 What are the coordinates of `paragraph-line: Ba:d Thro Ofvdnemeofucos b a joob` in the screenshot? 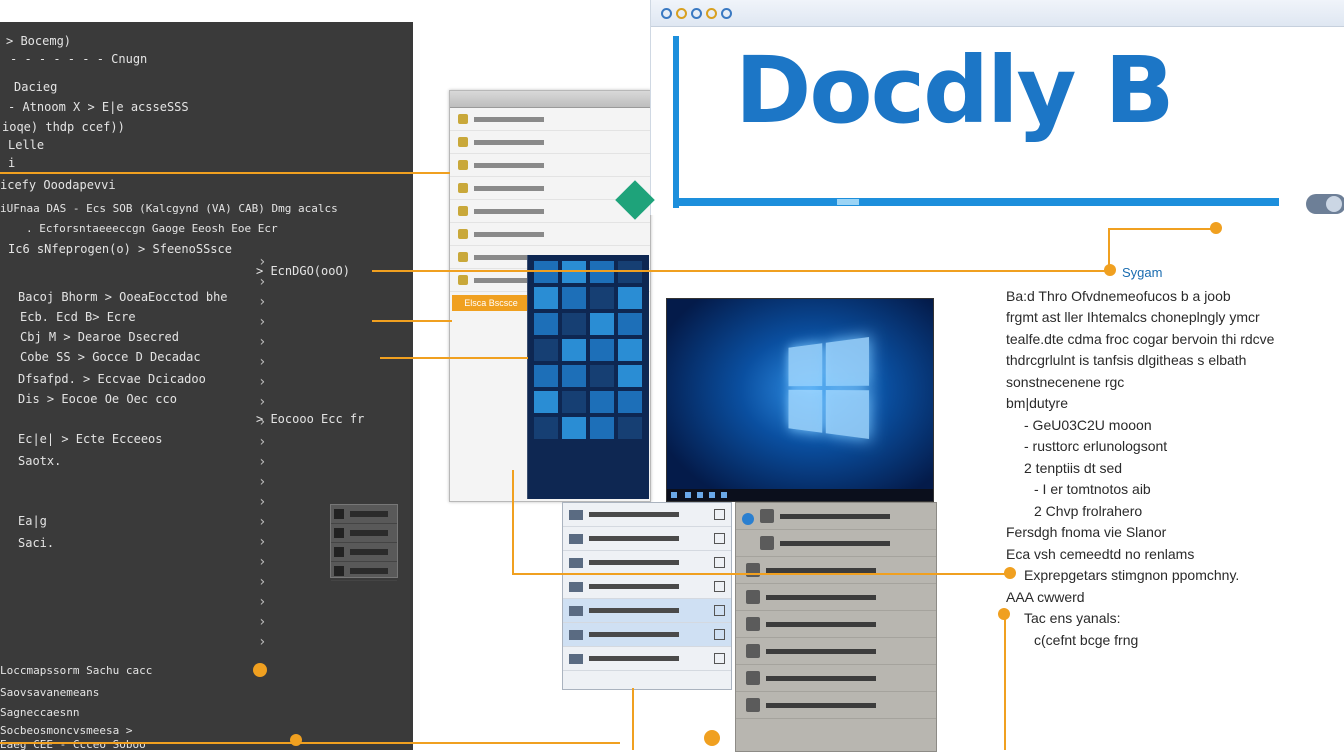 It's located at (1118, 295).